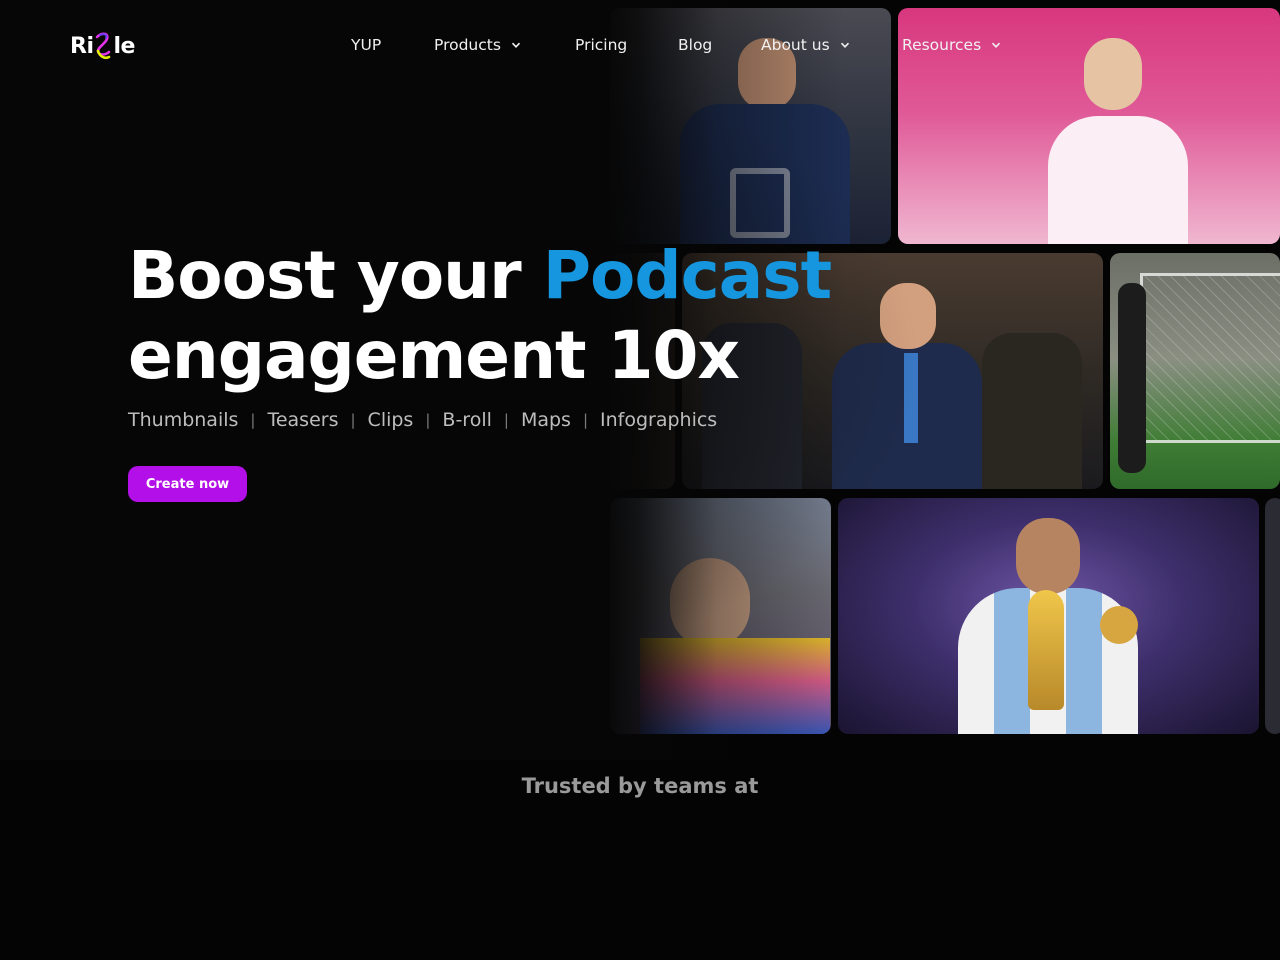 This screenshot has width=1280, height=960. Describe the element at coordinates (467, 420) in the screenshot. I see `feature-b-roll: B-roll` at that location.